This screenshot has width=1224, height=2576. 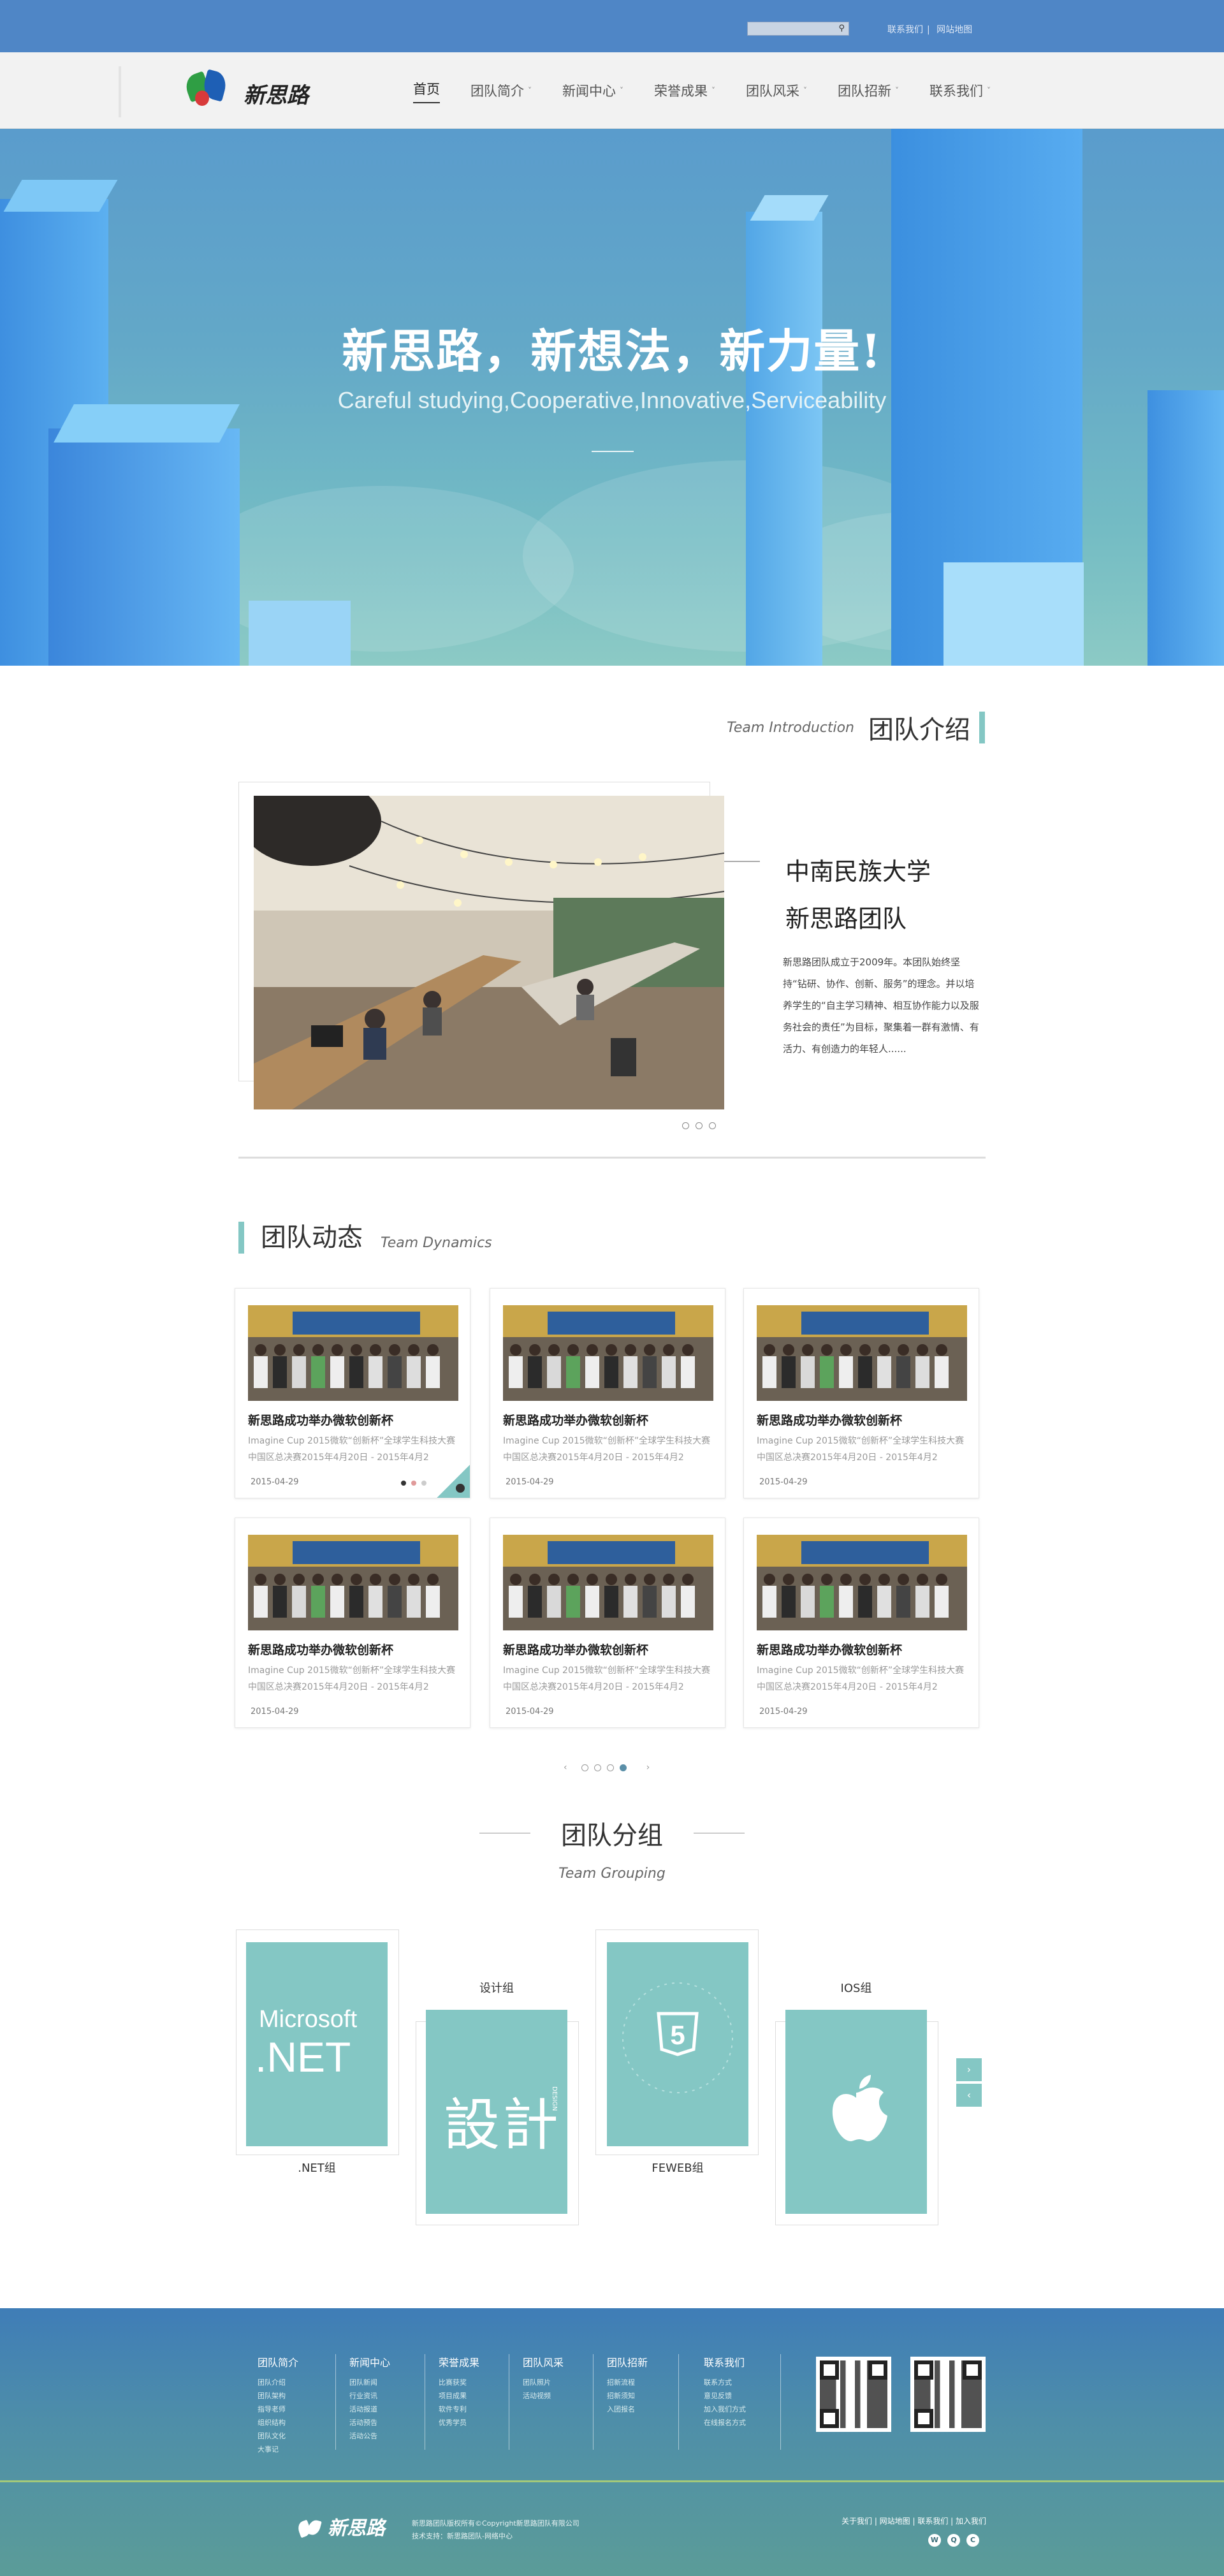 What do you see at coordinates (725, 2396) in the screenshot?
I see `footer-link: 意见反馈` at bounding box center [725, 2396].